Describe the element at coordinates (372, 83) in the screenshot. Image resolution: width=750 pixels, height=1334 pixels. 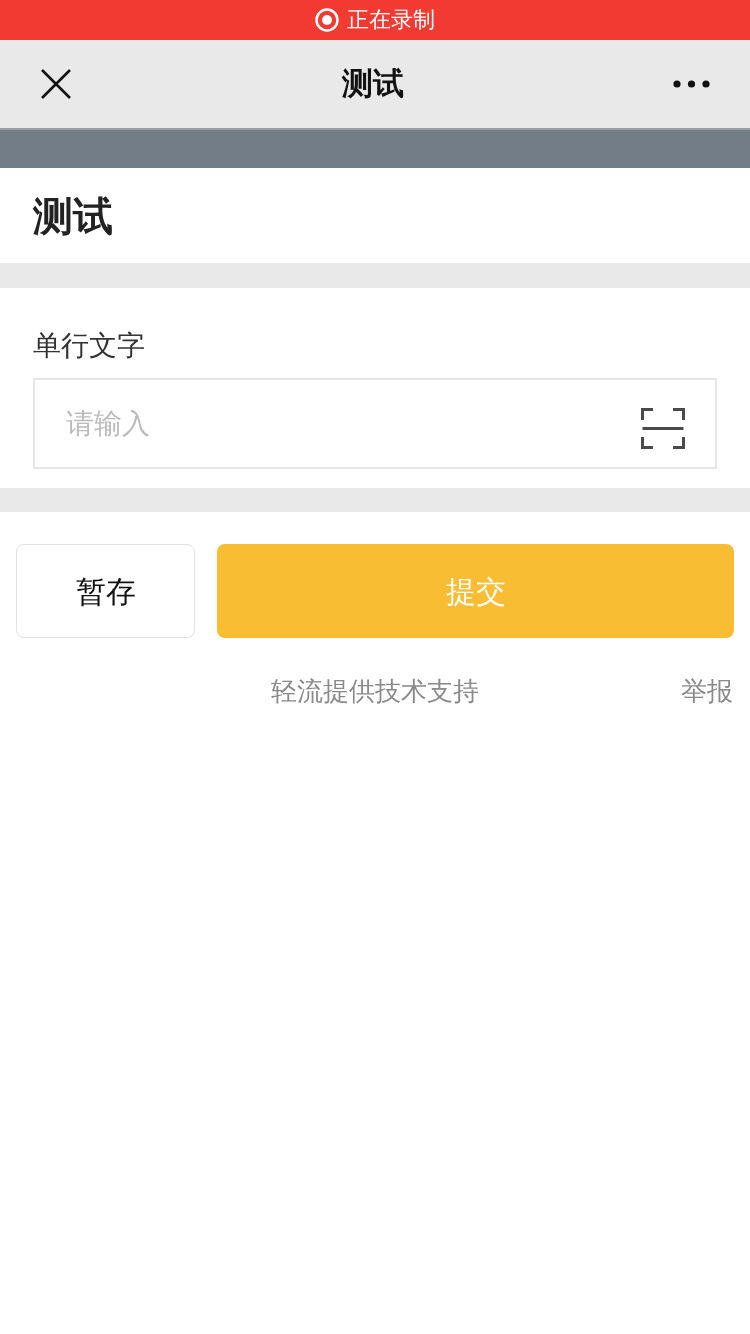
I see `nav-title: 测试` at that location.